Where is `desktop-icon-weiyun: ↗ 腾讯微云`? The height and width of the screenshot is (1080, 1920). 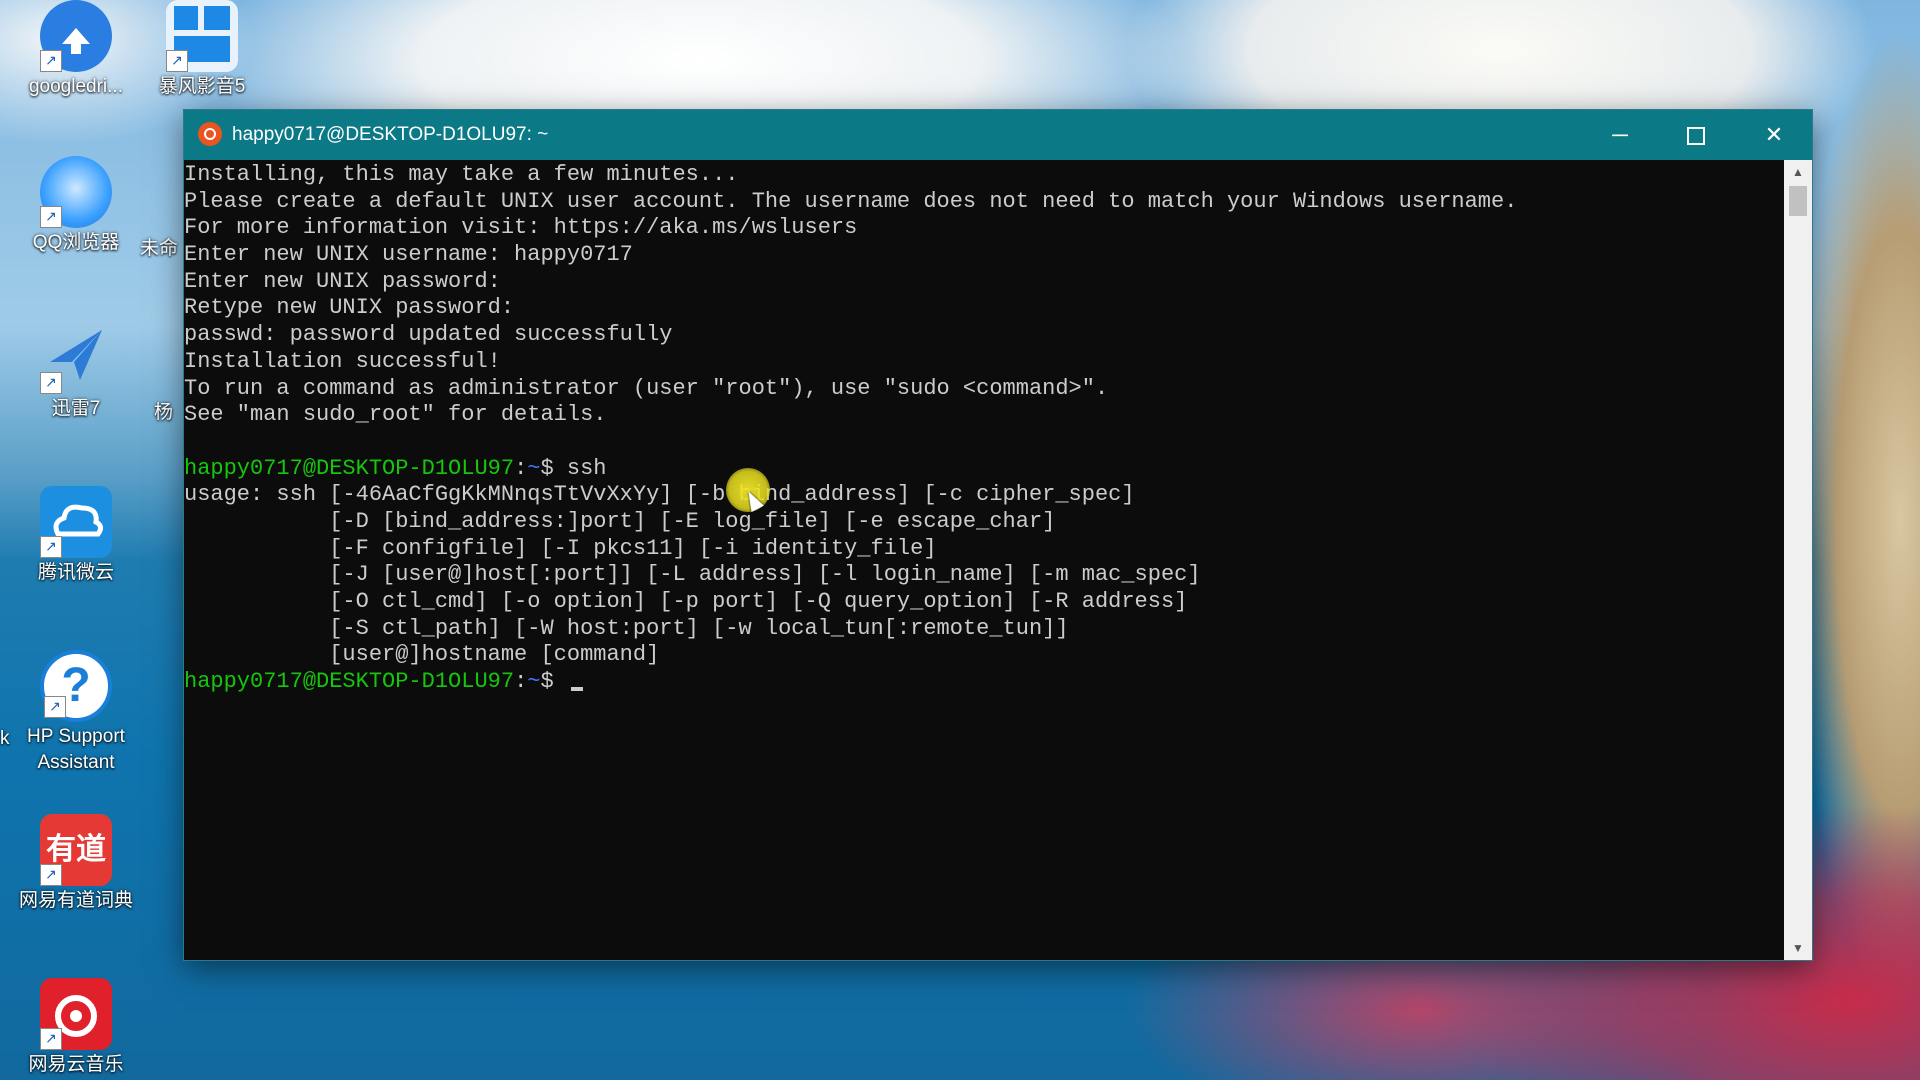 desktop-icon-weiyun: ↗ 腾讯微云 is located at coordinates (76, 536).